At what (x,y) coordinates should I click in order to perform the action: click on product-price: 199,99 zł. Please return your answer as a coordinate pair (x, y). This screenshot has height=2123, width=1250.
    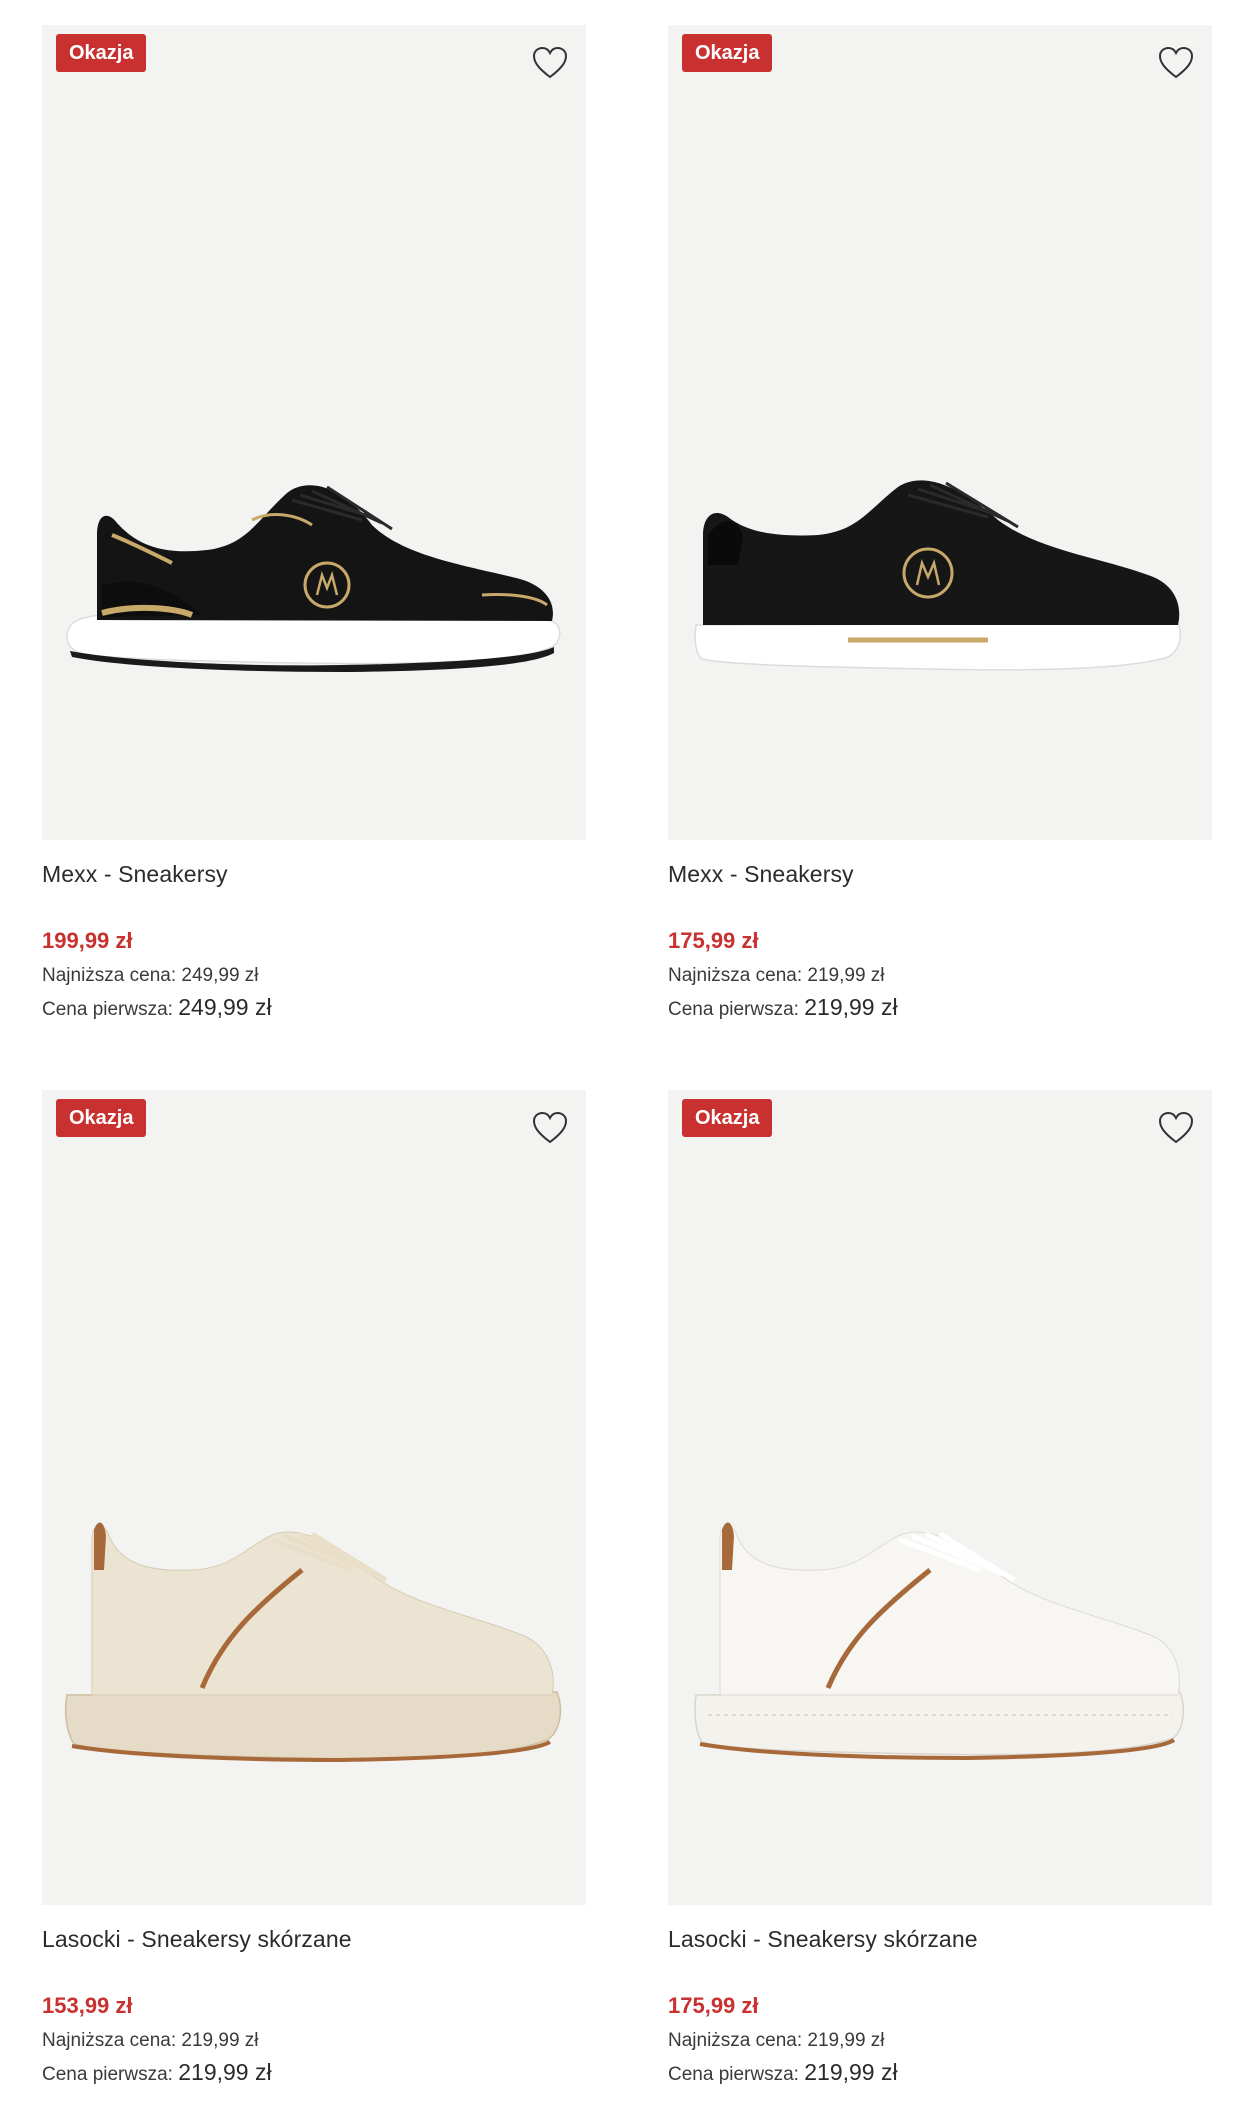
    Looking at the image, I should click on (87, 940).